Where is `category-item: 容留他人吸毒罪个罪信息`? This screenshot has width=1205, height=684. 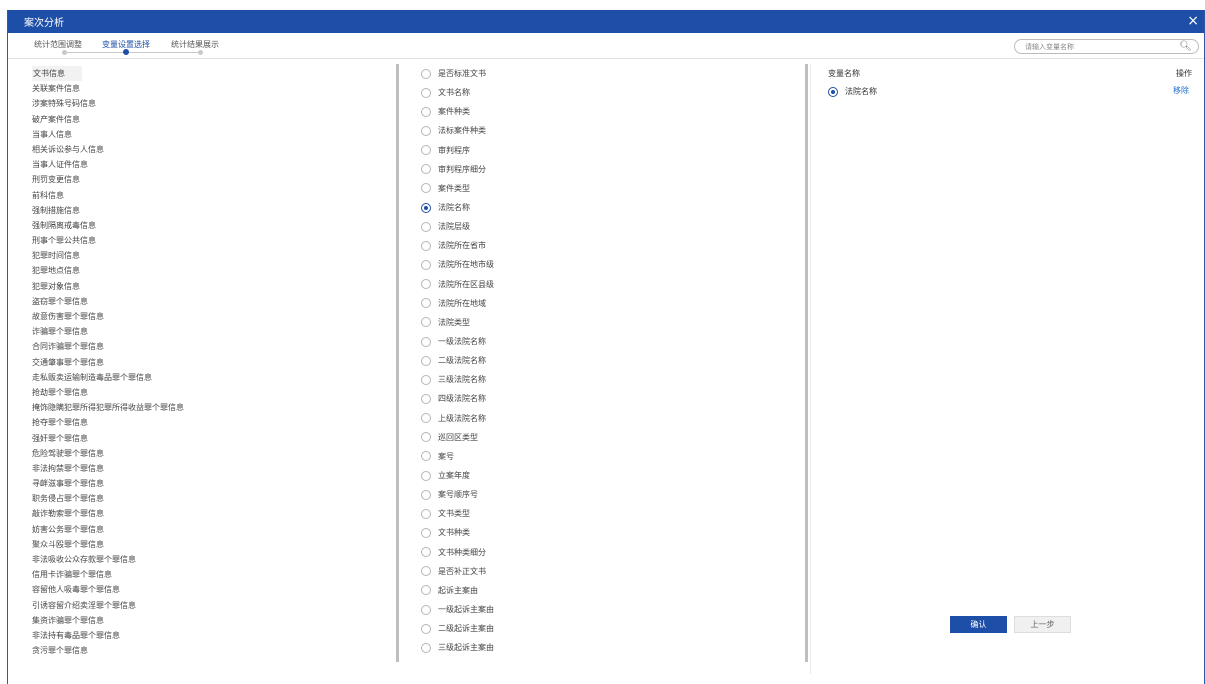 category-item: 容留他人吸毒罪个罪信息 is located at coordinates (217, 589).